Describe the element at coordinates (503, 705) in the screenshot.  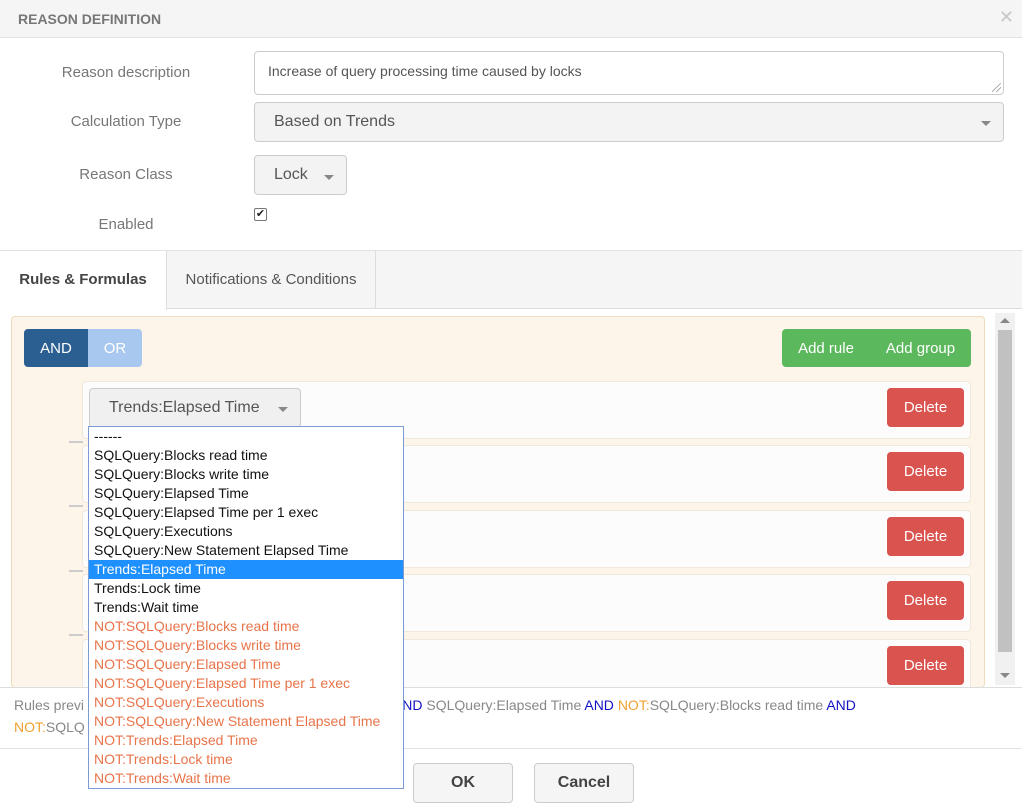
I see `preview-token: SQLQuery:Elapsed Time` at that location.